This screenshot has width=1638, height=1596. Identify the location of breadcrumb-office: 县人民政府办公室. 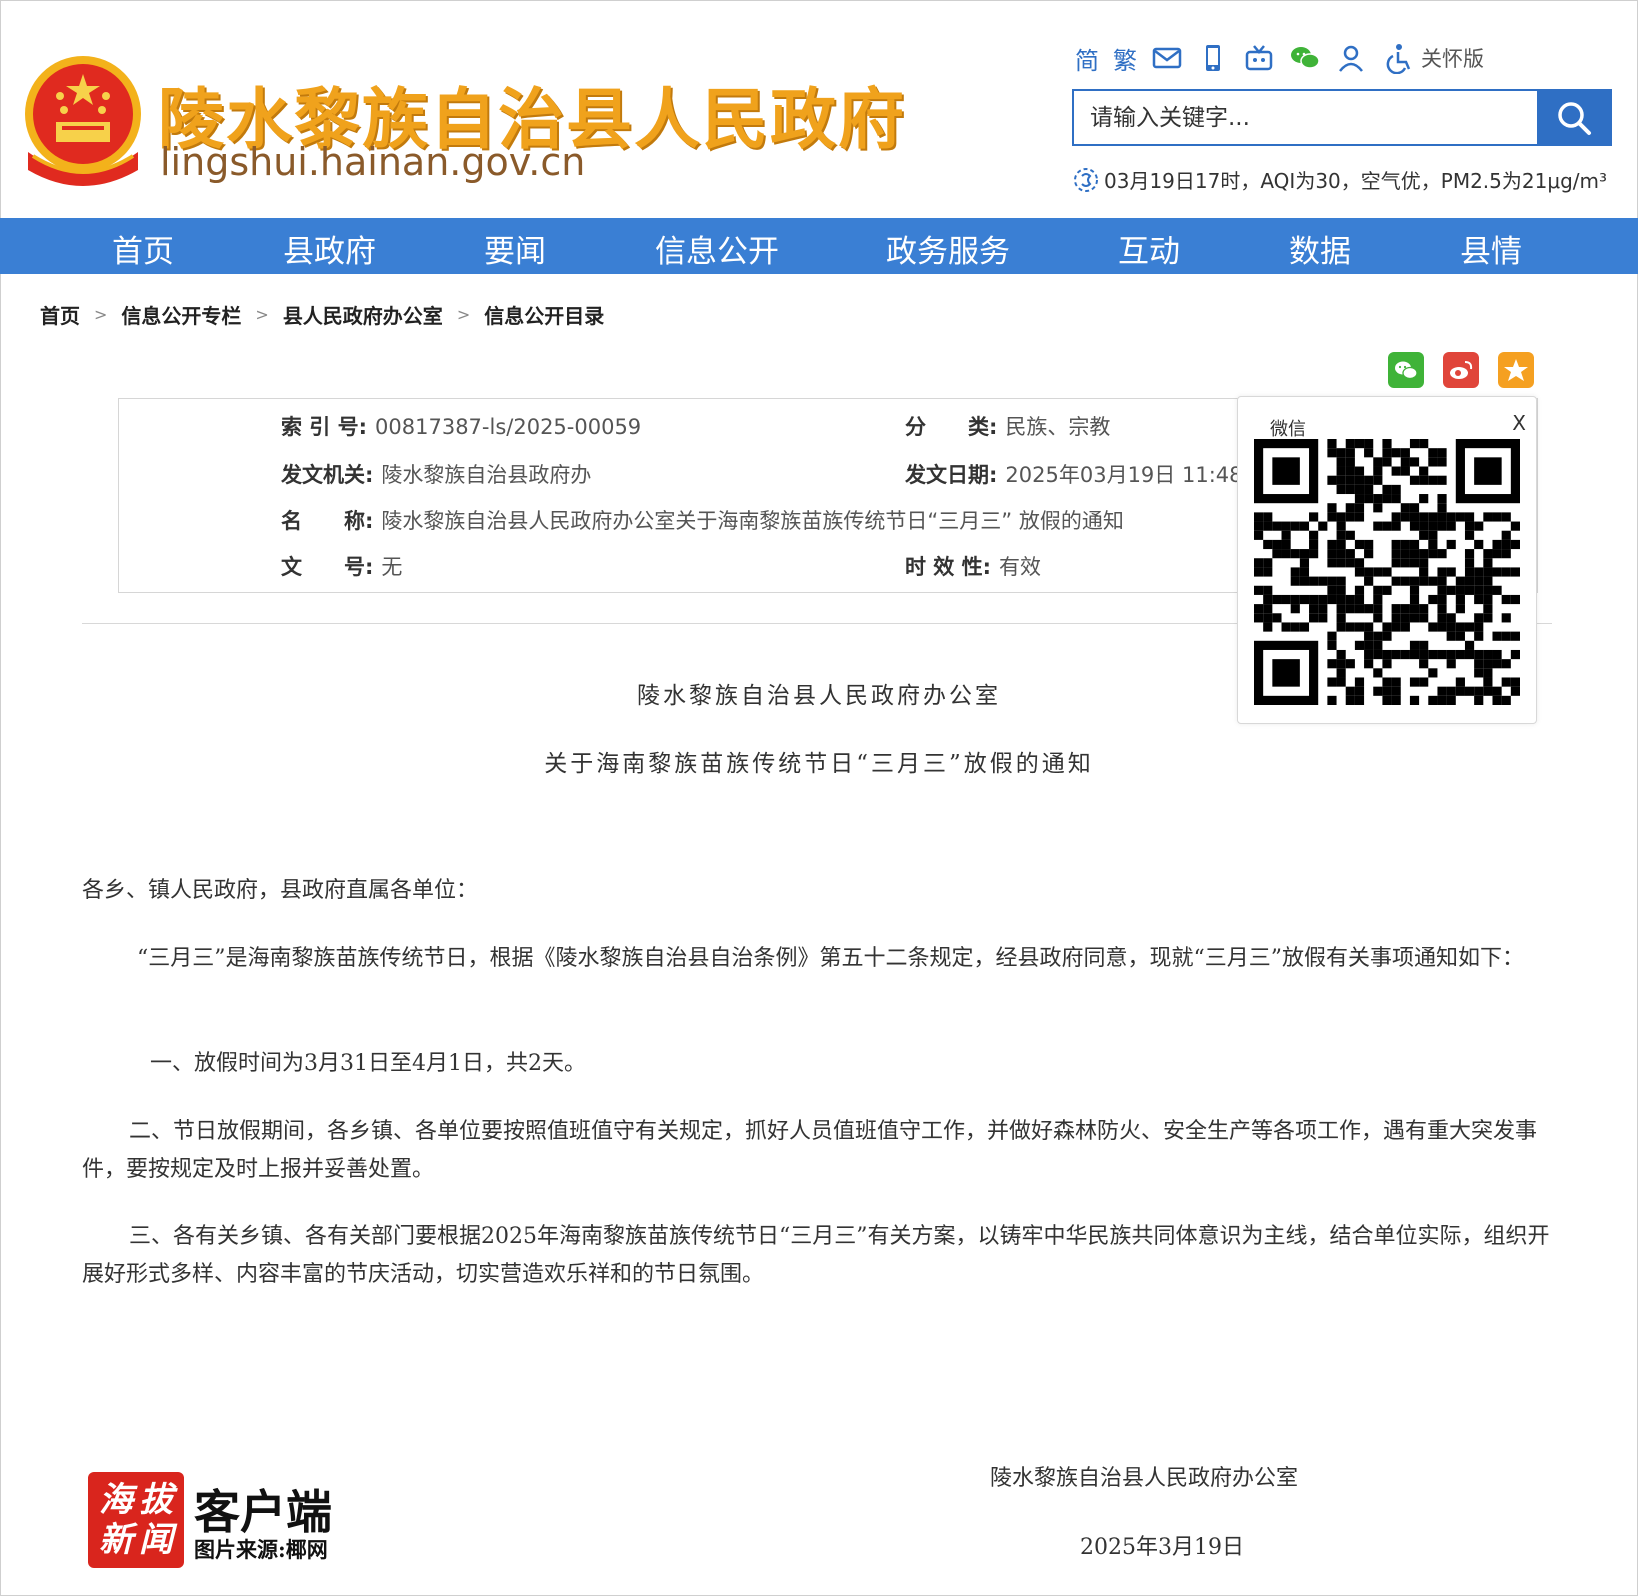
(363, 314).